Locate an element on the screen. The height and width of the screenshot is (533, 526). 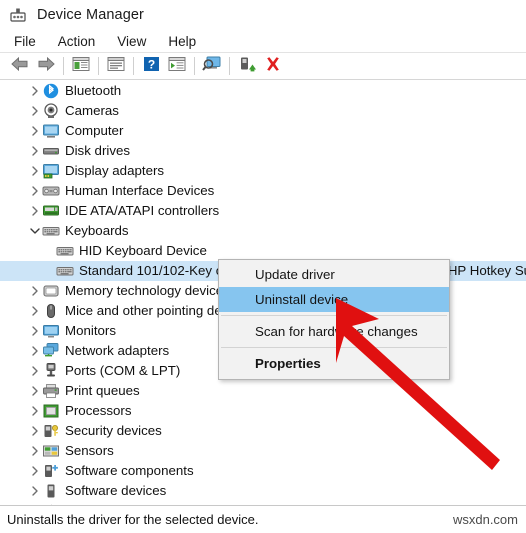
tree-item-label: IDE ATA/ATAPI controllers is located at coordinates (142, 210).